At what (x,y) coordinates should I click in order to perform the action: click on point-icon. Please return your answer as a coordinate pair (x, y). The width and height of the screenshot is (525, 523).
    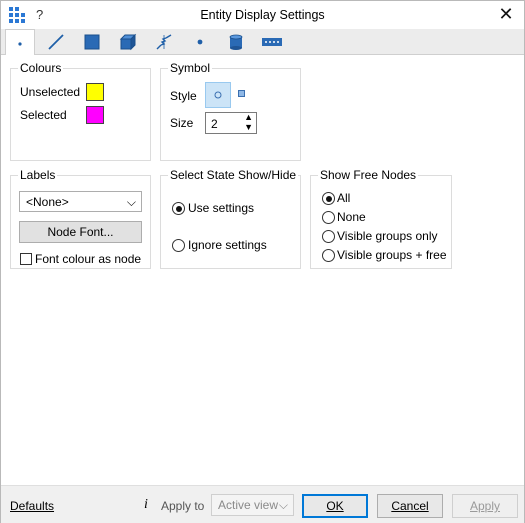
    Looking at the image, I should click on (200, 42).